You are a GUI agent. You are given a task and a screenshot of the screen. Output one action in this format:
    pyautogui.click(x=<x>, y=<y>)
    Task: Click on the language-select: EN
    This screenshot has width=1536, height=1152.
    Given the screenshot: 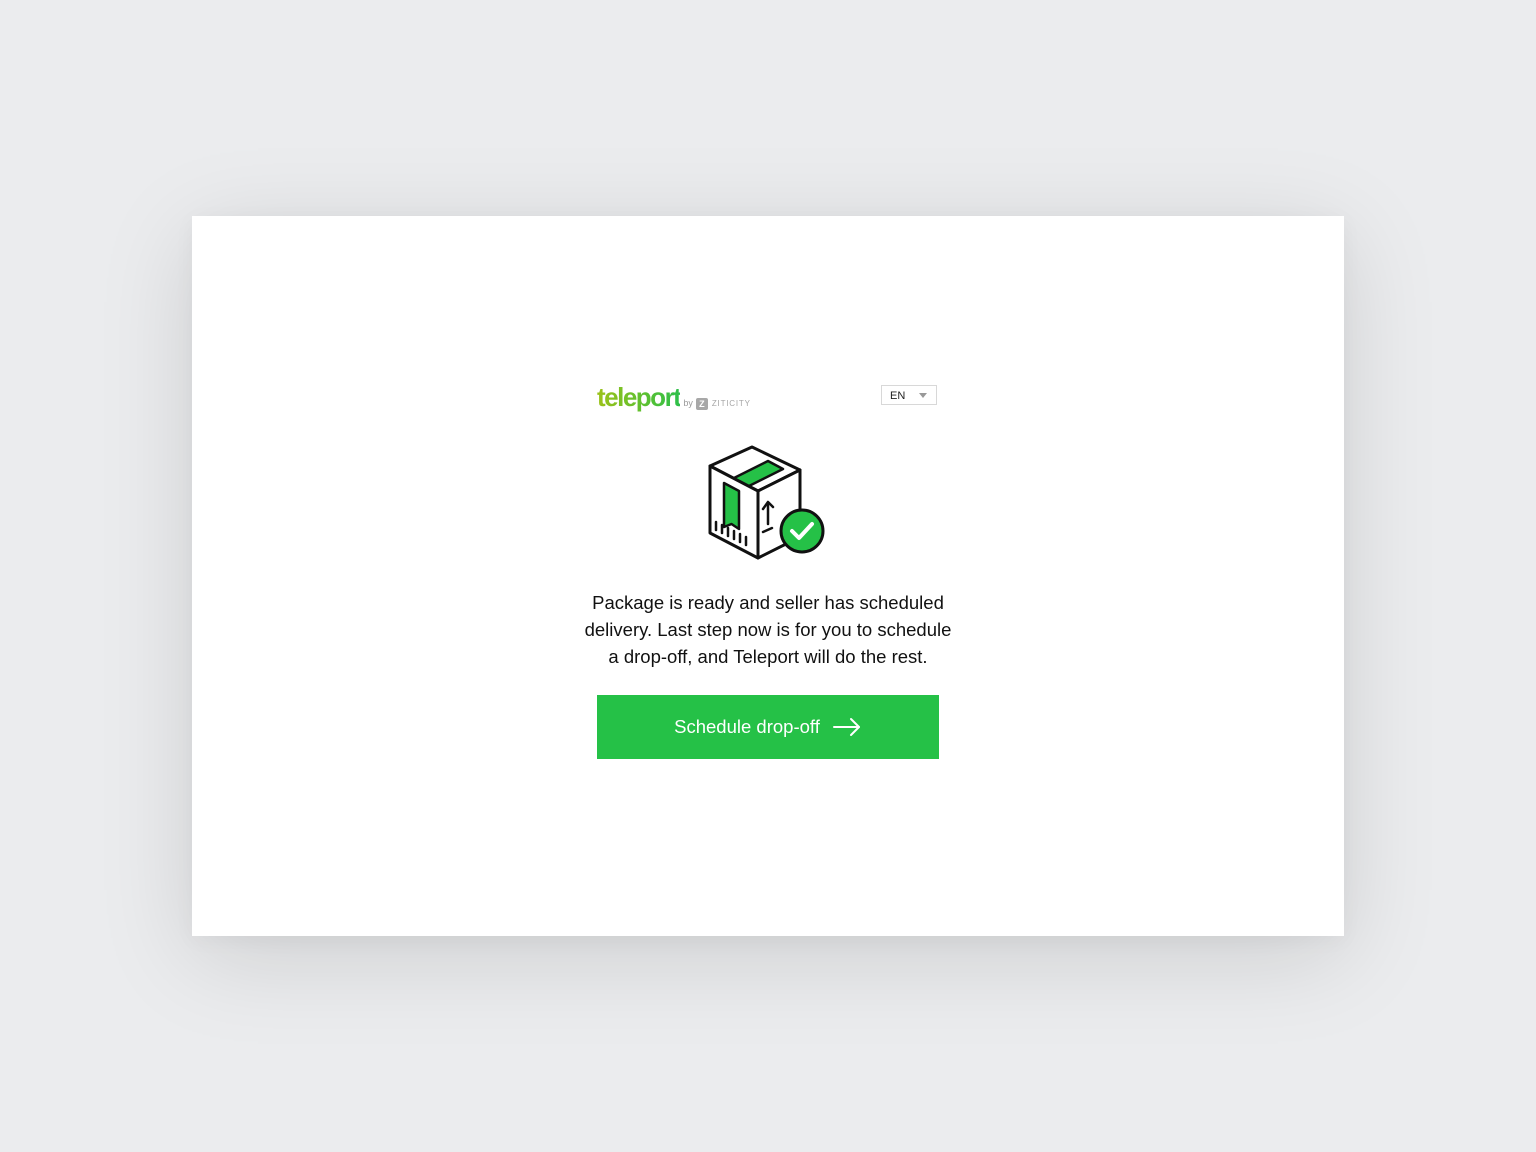 What is the action you would take?
    pyautogui.click(x=909, y=395)
    